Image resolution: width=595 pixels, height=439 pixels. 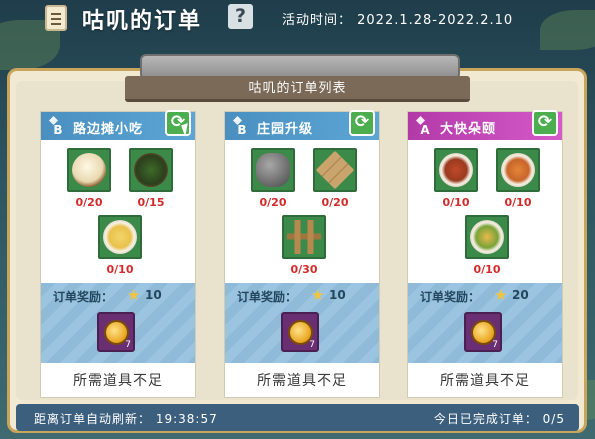 What do you see at coordinates (398, 20) in the screenshot?
I see `event-period: 活动时间： 2022.1.28-2022.2.10` at bounding box center [398, 20].